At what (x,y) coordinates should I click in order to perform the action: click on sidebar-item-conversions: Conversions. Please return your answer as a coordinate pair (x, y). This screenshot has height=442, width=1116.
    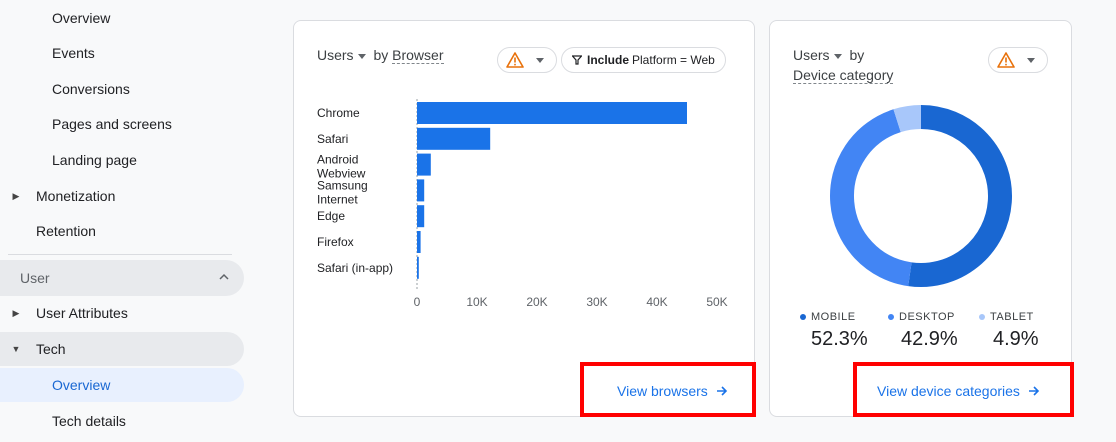
    Looking at the image, I should click on (122, 89).